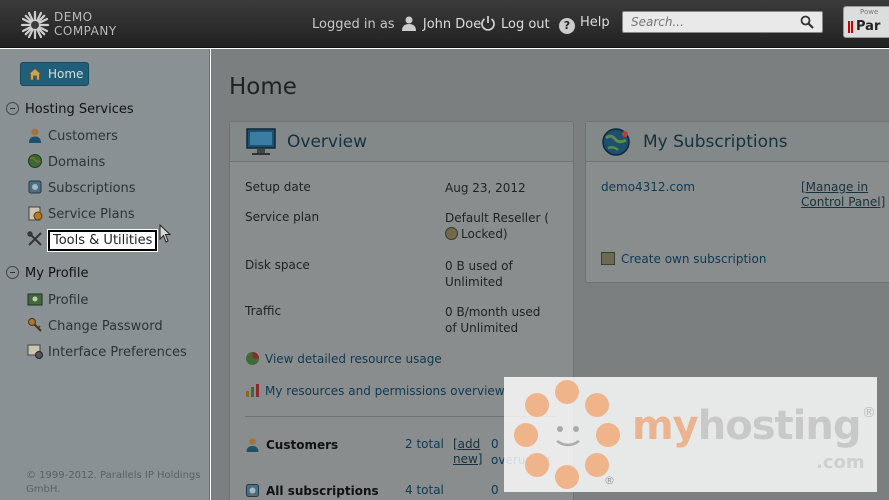 This screenshot has height=500, width=889. I want to click on sidebar-item-service-plans: Service Plans, so click(81, 213).